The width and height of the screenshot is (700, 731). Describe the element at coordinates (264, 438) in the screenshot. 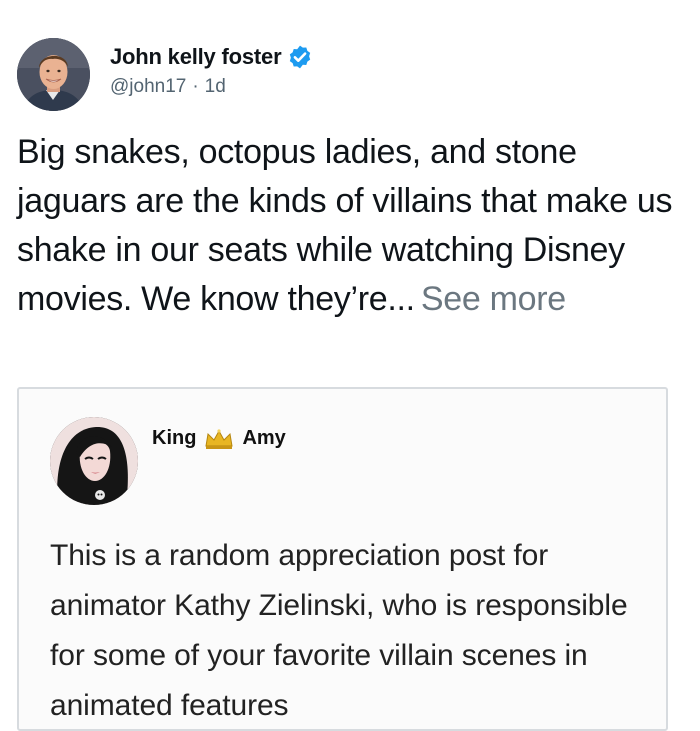

I see `quoted-name-second: Amy` at that location.